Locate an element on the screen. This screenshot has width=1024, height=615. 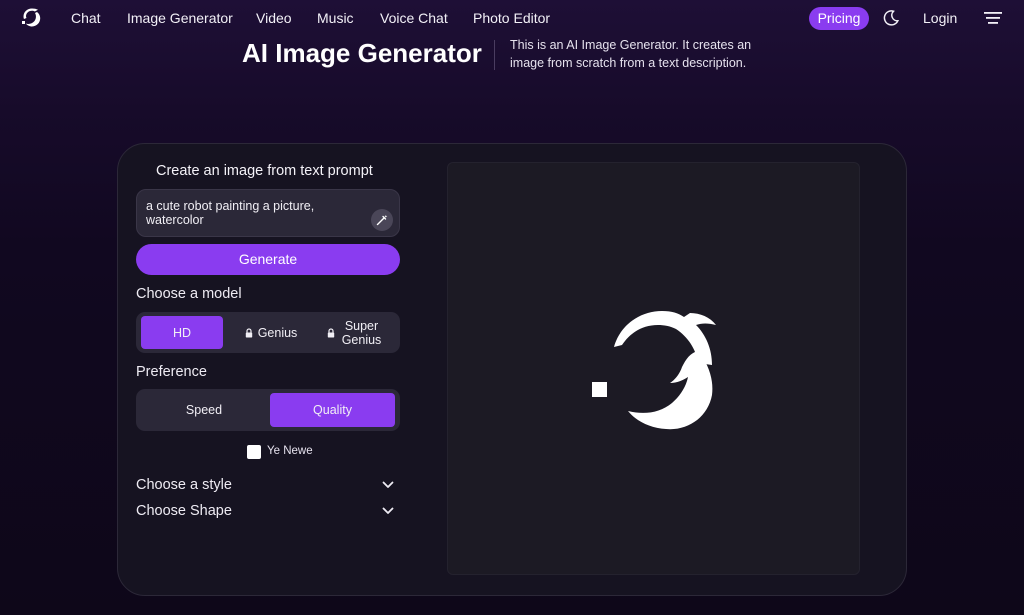
nav-voice-chat: Voice Chat is located at coordinates (414, 18).